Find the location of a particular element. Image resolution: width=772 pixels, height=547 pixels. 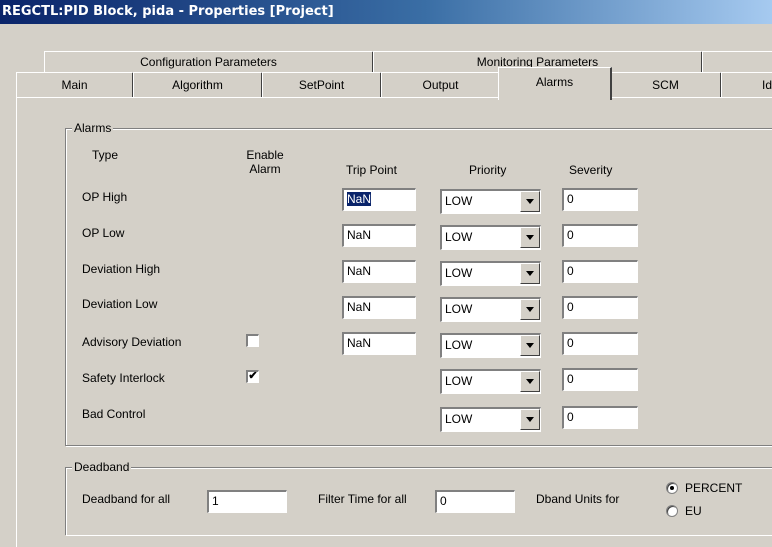

tab-scm: SCM is located at coordinates (666, 85).